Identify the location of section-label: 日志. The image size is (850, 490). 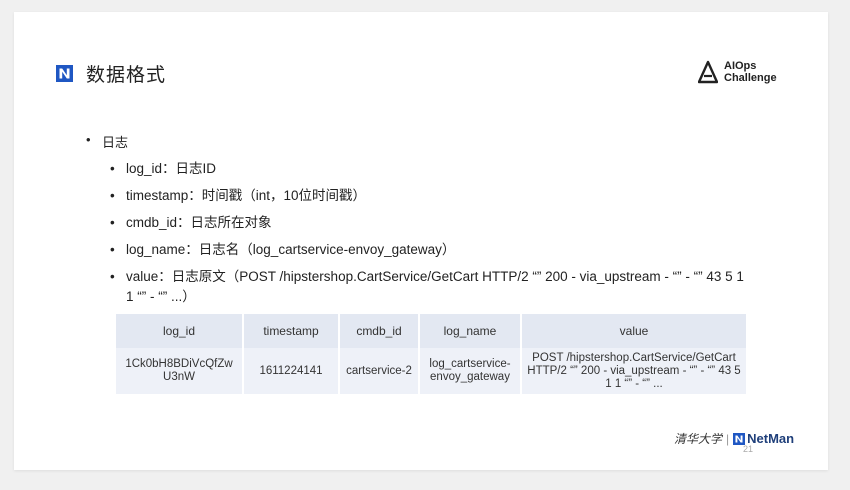
(115, 142).